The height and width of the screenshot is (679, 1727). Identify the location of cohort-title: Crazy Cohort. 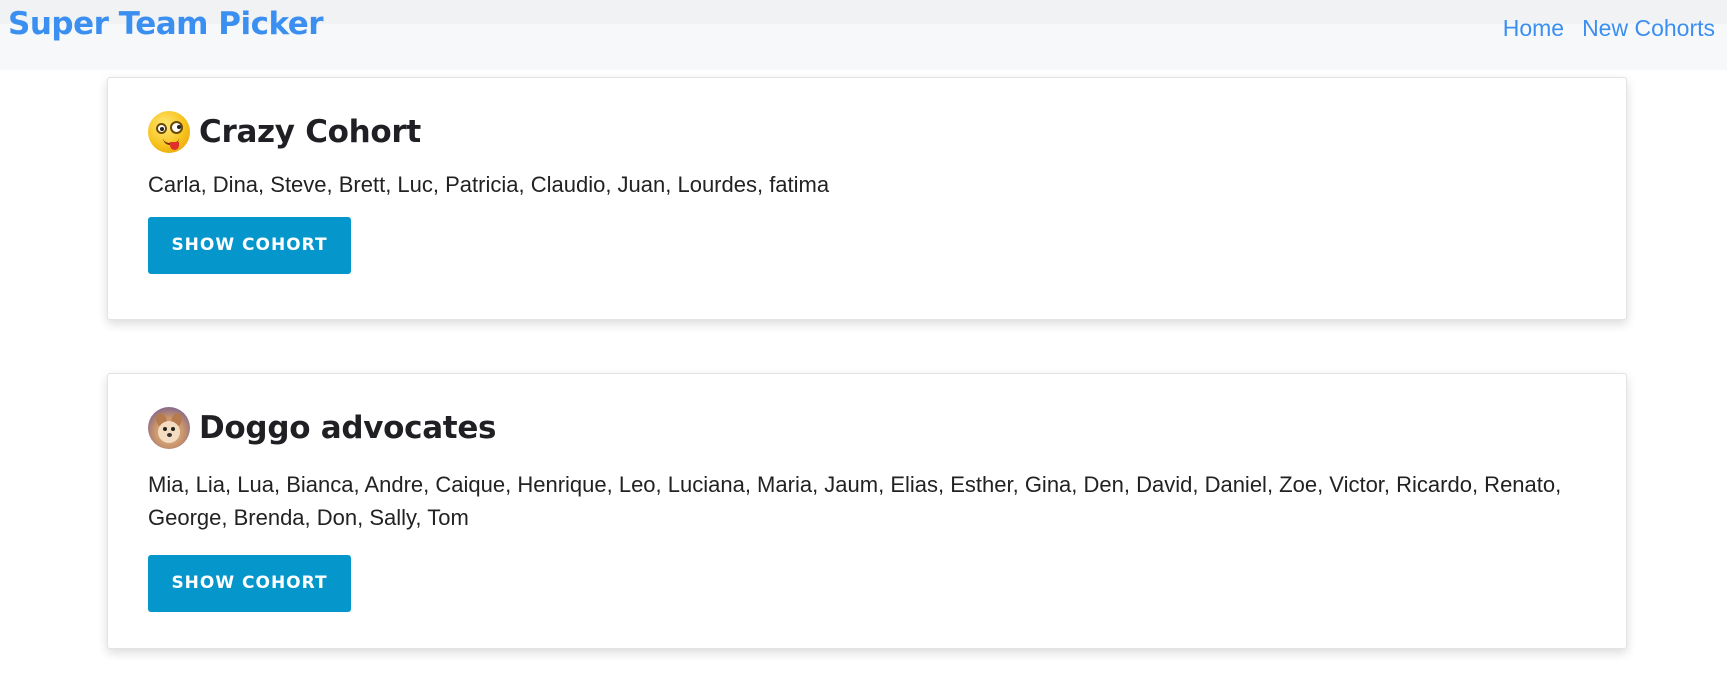
(867, 132).